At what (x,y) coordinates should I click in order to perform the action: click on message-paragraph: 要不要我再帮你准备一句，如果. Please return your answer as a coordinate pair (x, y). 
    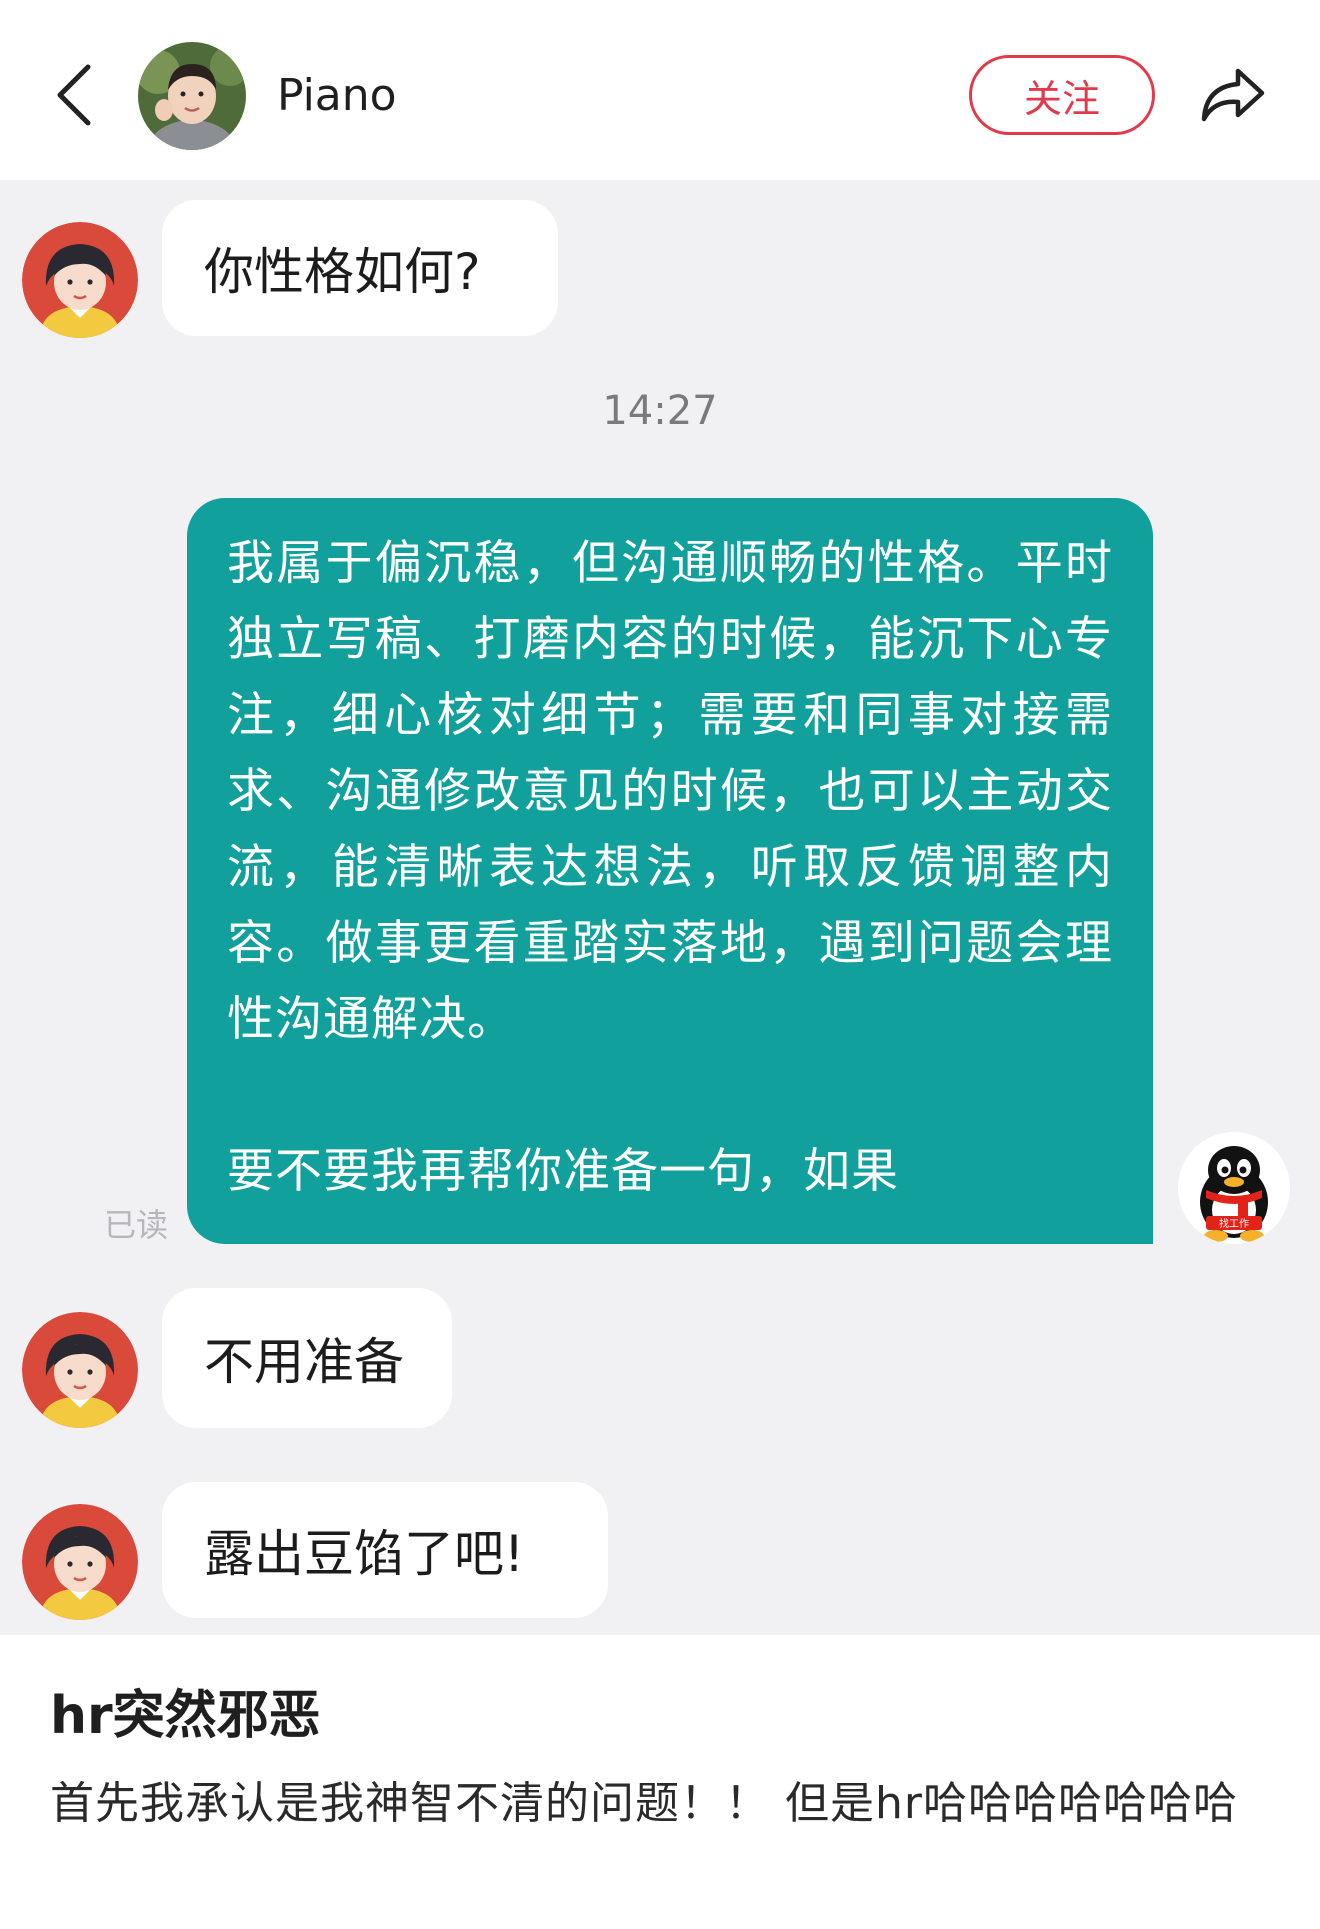
    Looking at the image, I should click on (563, 1171).